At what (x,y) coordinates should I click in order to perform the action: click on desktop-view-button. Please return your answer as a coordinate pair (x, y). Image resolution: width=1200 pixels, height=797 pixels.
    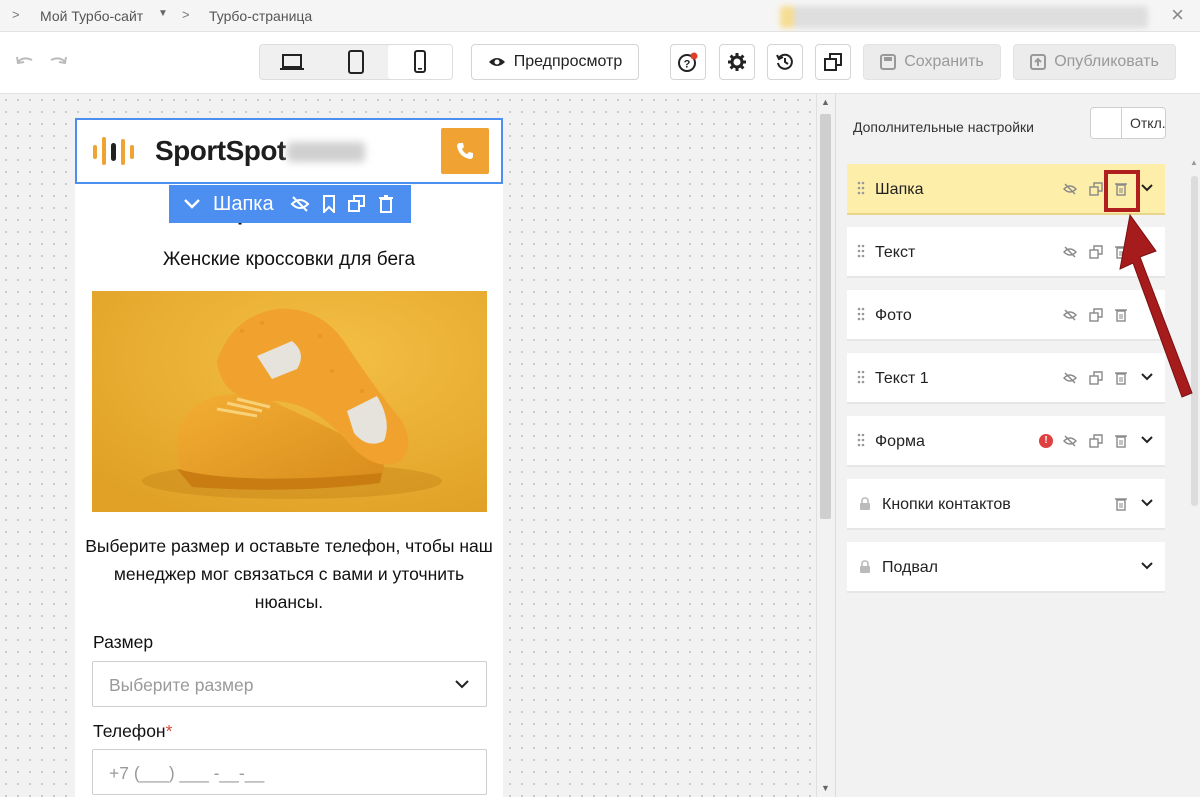
    Looking at the image, I should click on (292, 62).